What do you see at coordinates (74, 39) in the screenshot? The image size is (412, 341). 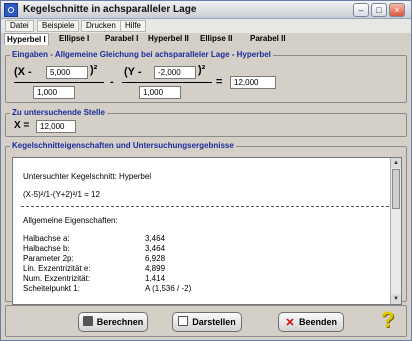 I see `tab-ellipse-1: Ellipse I` at bounding box center [74, 39].